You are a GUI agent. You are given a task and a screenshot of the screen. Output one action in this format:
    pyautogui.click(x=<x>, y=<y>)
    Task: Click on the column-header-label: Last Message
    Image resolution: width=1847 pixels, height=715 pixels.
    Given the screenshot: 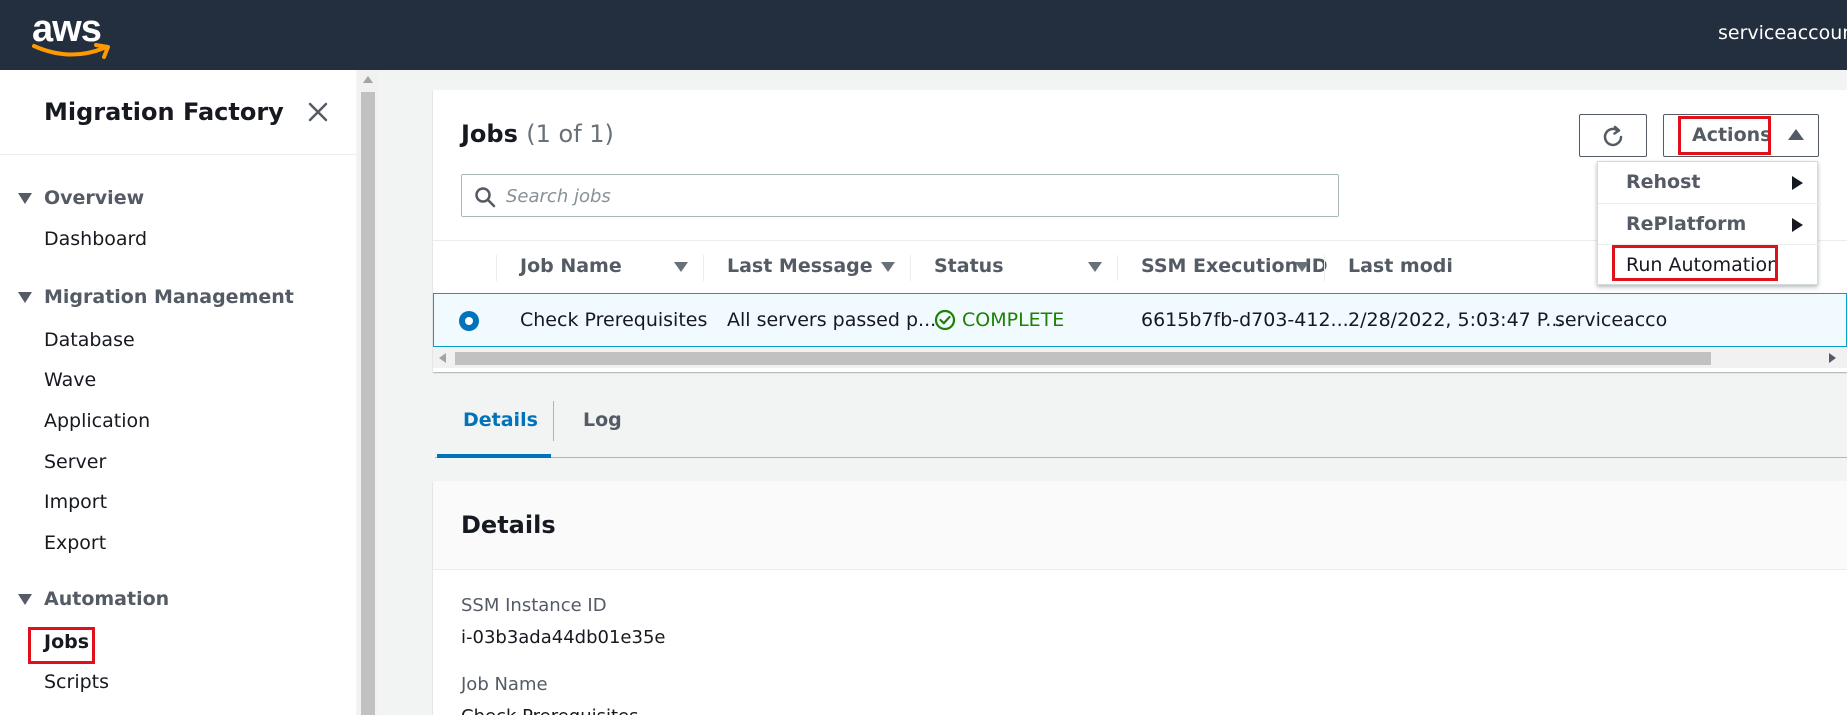 What is the action you would take?
    pyautogui.click(x=800, y=266)
    